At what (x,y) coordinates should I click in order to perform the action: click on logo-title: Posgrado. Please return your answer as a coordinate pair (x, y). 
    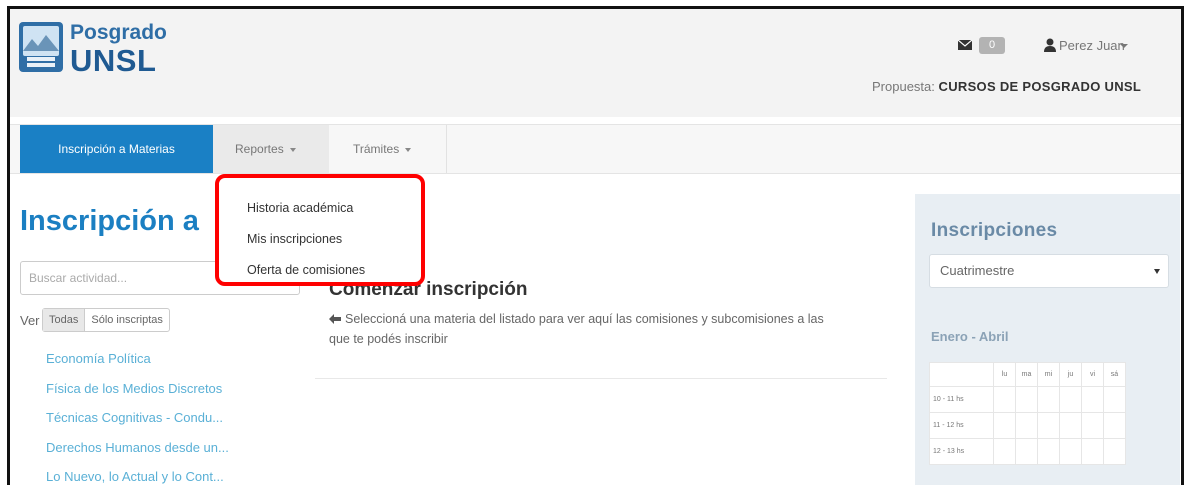
    Looking at the image, I should click on (118, 32).